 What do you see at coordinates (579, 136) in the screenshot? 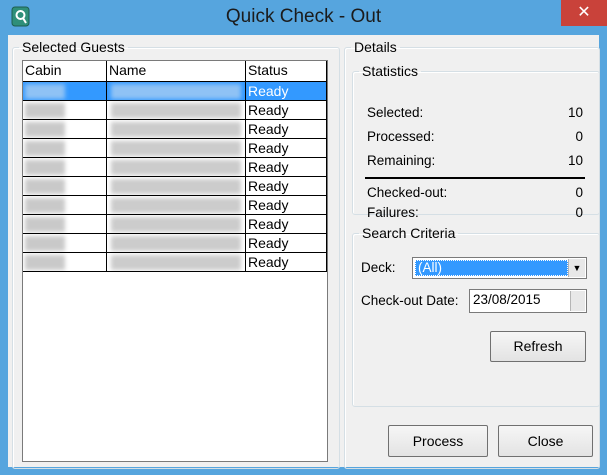
I see `stat-processed-value: 0` at bounding box center [579, 136].